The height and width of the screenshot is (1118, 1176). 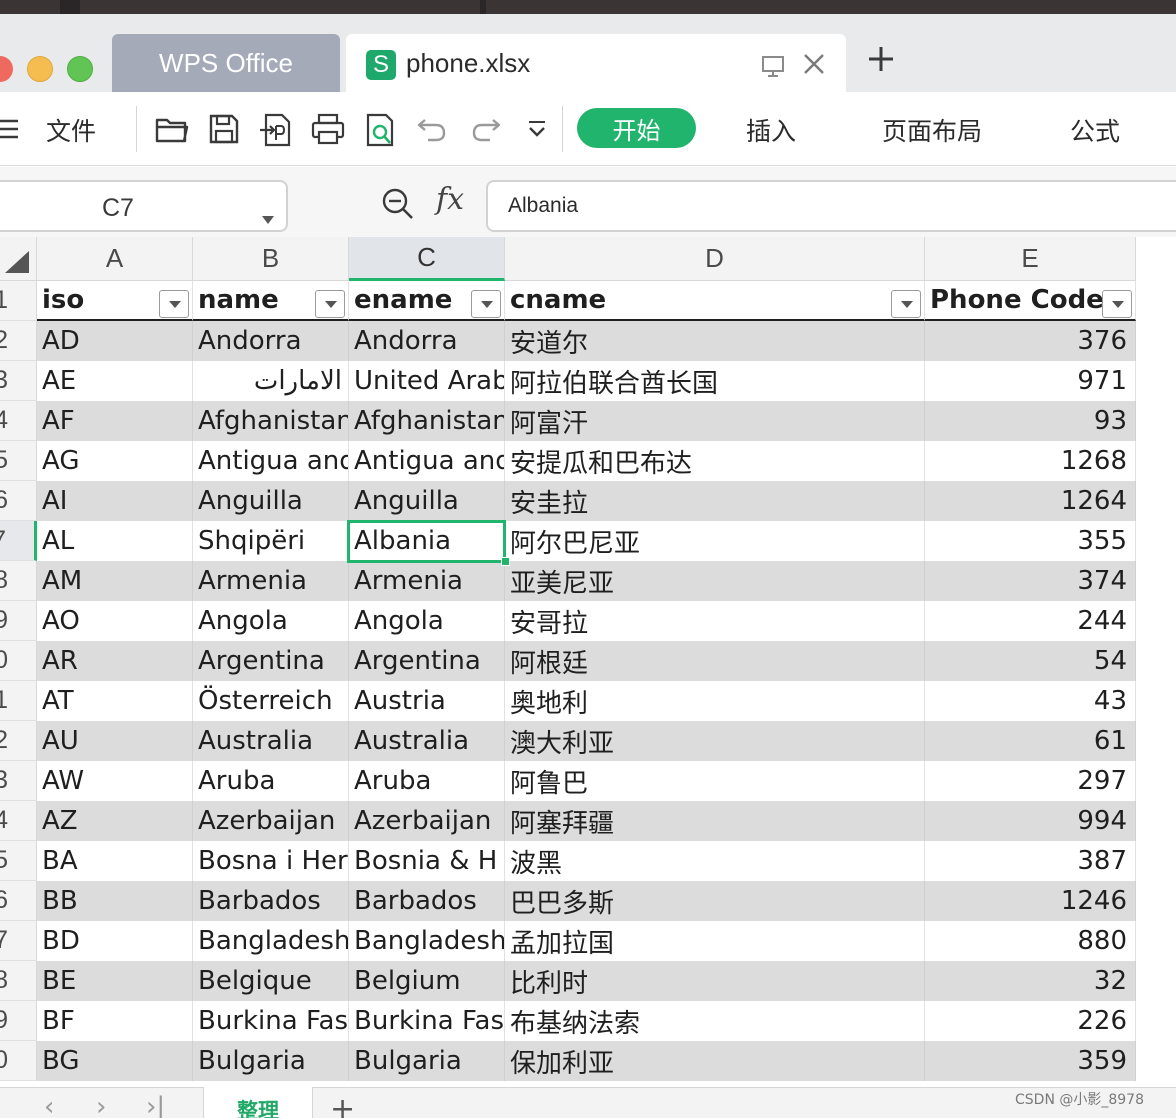 What do you see at coordinates (271, 541) in the screenshot?
I see `cell-name: Shqipëri` at bounding box center [271, 541].